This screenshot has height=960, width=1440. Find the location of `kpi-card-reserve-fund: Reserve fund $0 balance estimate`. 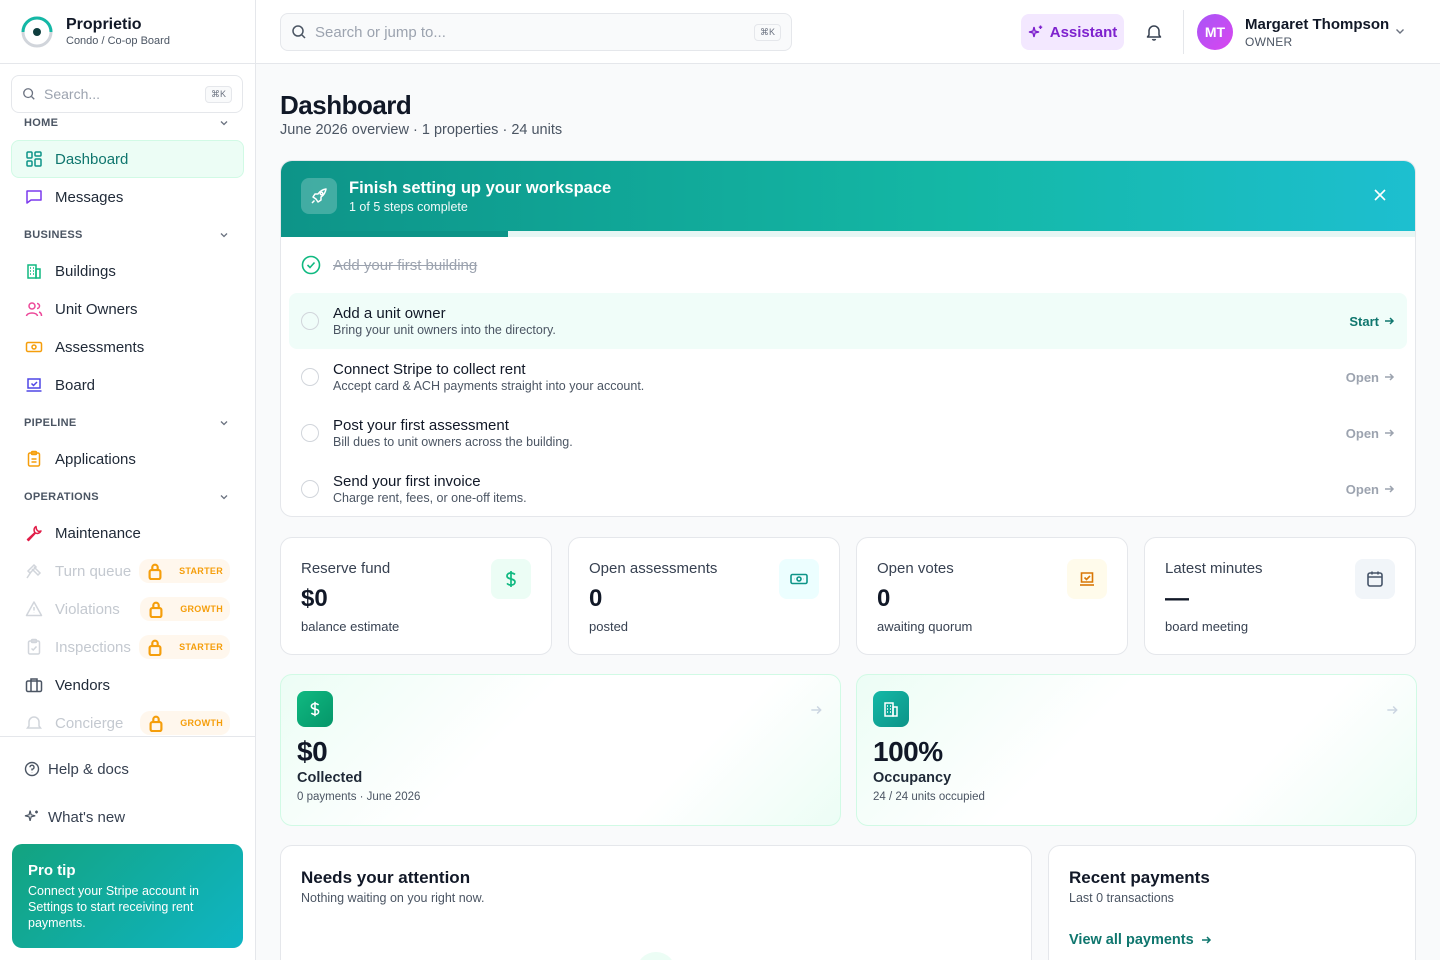

kpi-card-reserve-fund: Reserve fund $0 balance estimate is located at coordinates (416, 596).